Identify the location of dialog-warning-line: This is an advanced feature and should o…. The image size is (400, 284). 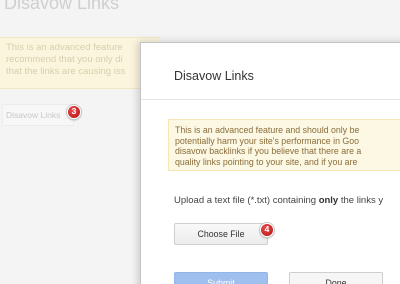
(267, 130).